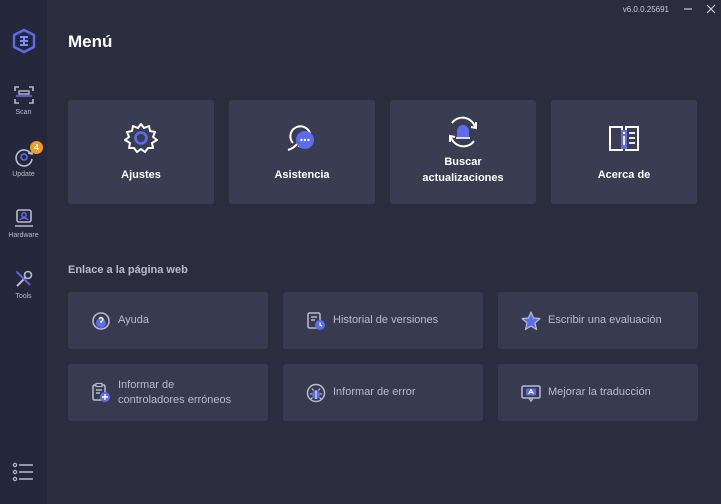 The height and width of the screenshot is (504, 721). I want to click on bug-icon, so click(316, 392).